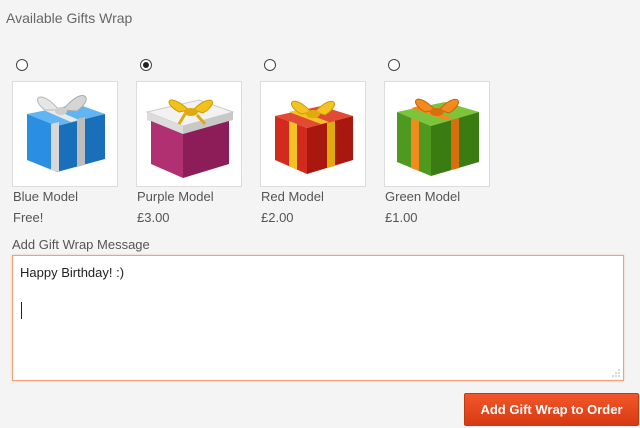 The width and height of the screenshot is (640, 428). What do you see at coordinates (277, 217) in the screenshot?
I see `option-price: £2.00` at bounding box center [277, 217].